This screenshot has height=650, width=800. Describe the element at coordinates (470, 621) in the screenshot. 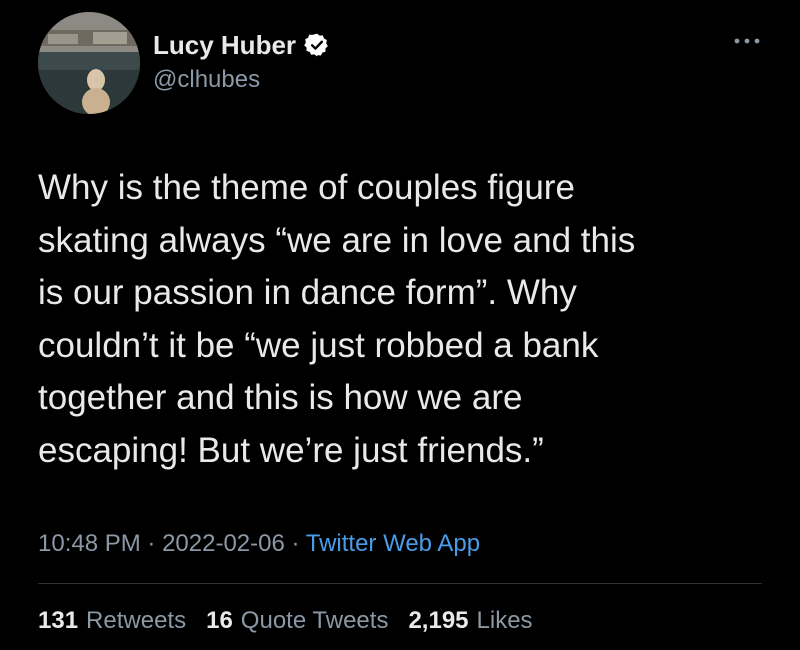

I see `likes-stat: 2,195 Likes` at that location.